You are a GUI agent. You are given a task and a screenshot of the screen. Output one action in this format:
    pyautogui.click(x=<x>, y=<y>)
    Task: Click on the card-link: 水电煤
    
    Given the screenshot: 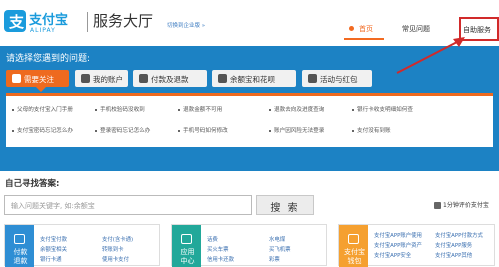 What is the action you would take?
    pyautogui.click(x=277, y=239)
    